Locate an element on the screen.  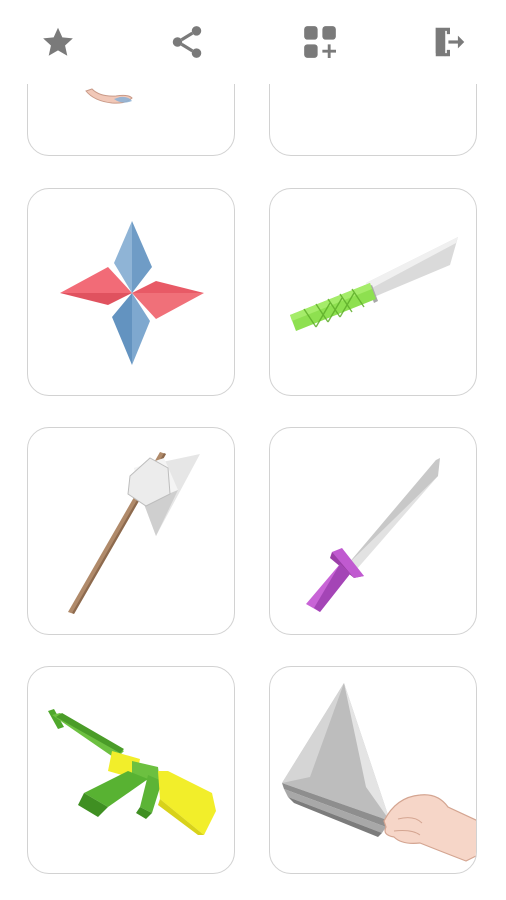
origami-rod-image is located at coordinates (373, 120).